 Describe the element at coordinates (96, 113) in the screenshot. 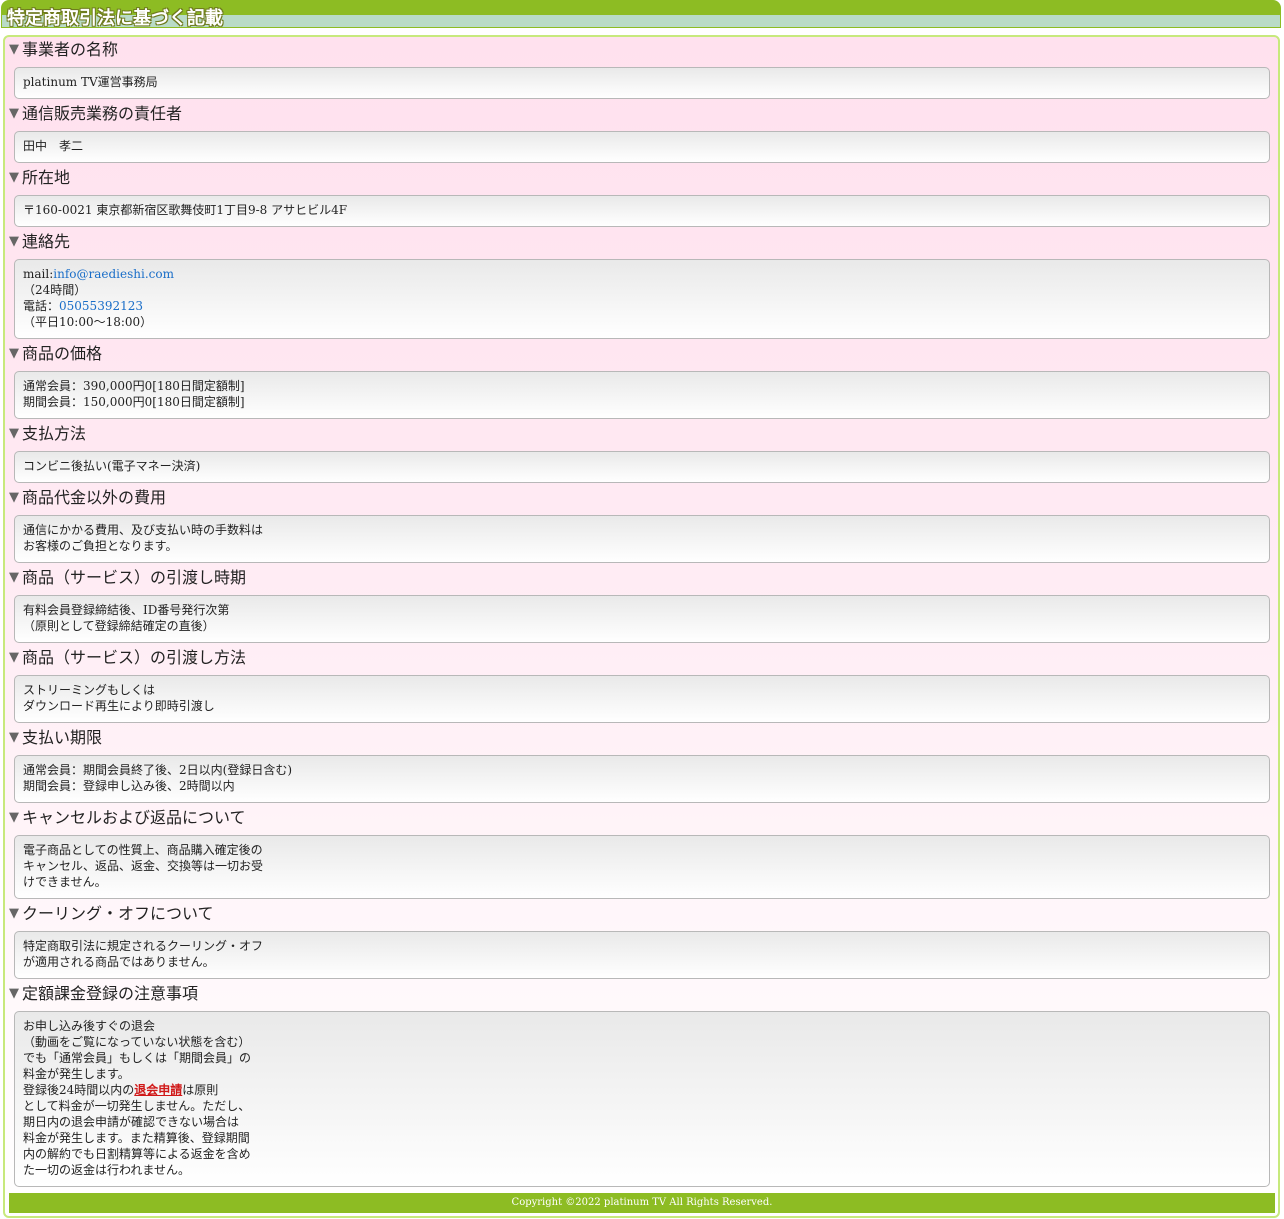

I see `section-heading-manager: ▼ 通信販売業務の責任者` at that location.